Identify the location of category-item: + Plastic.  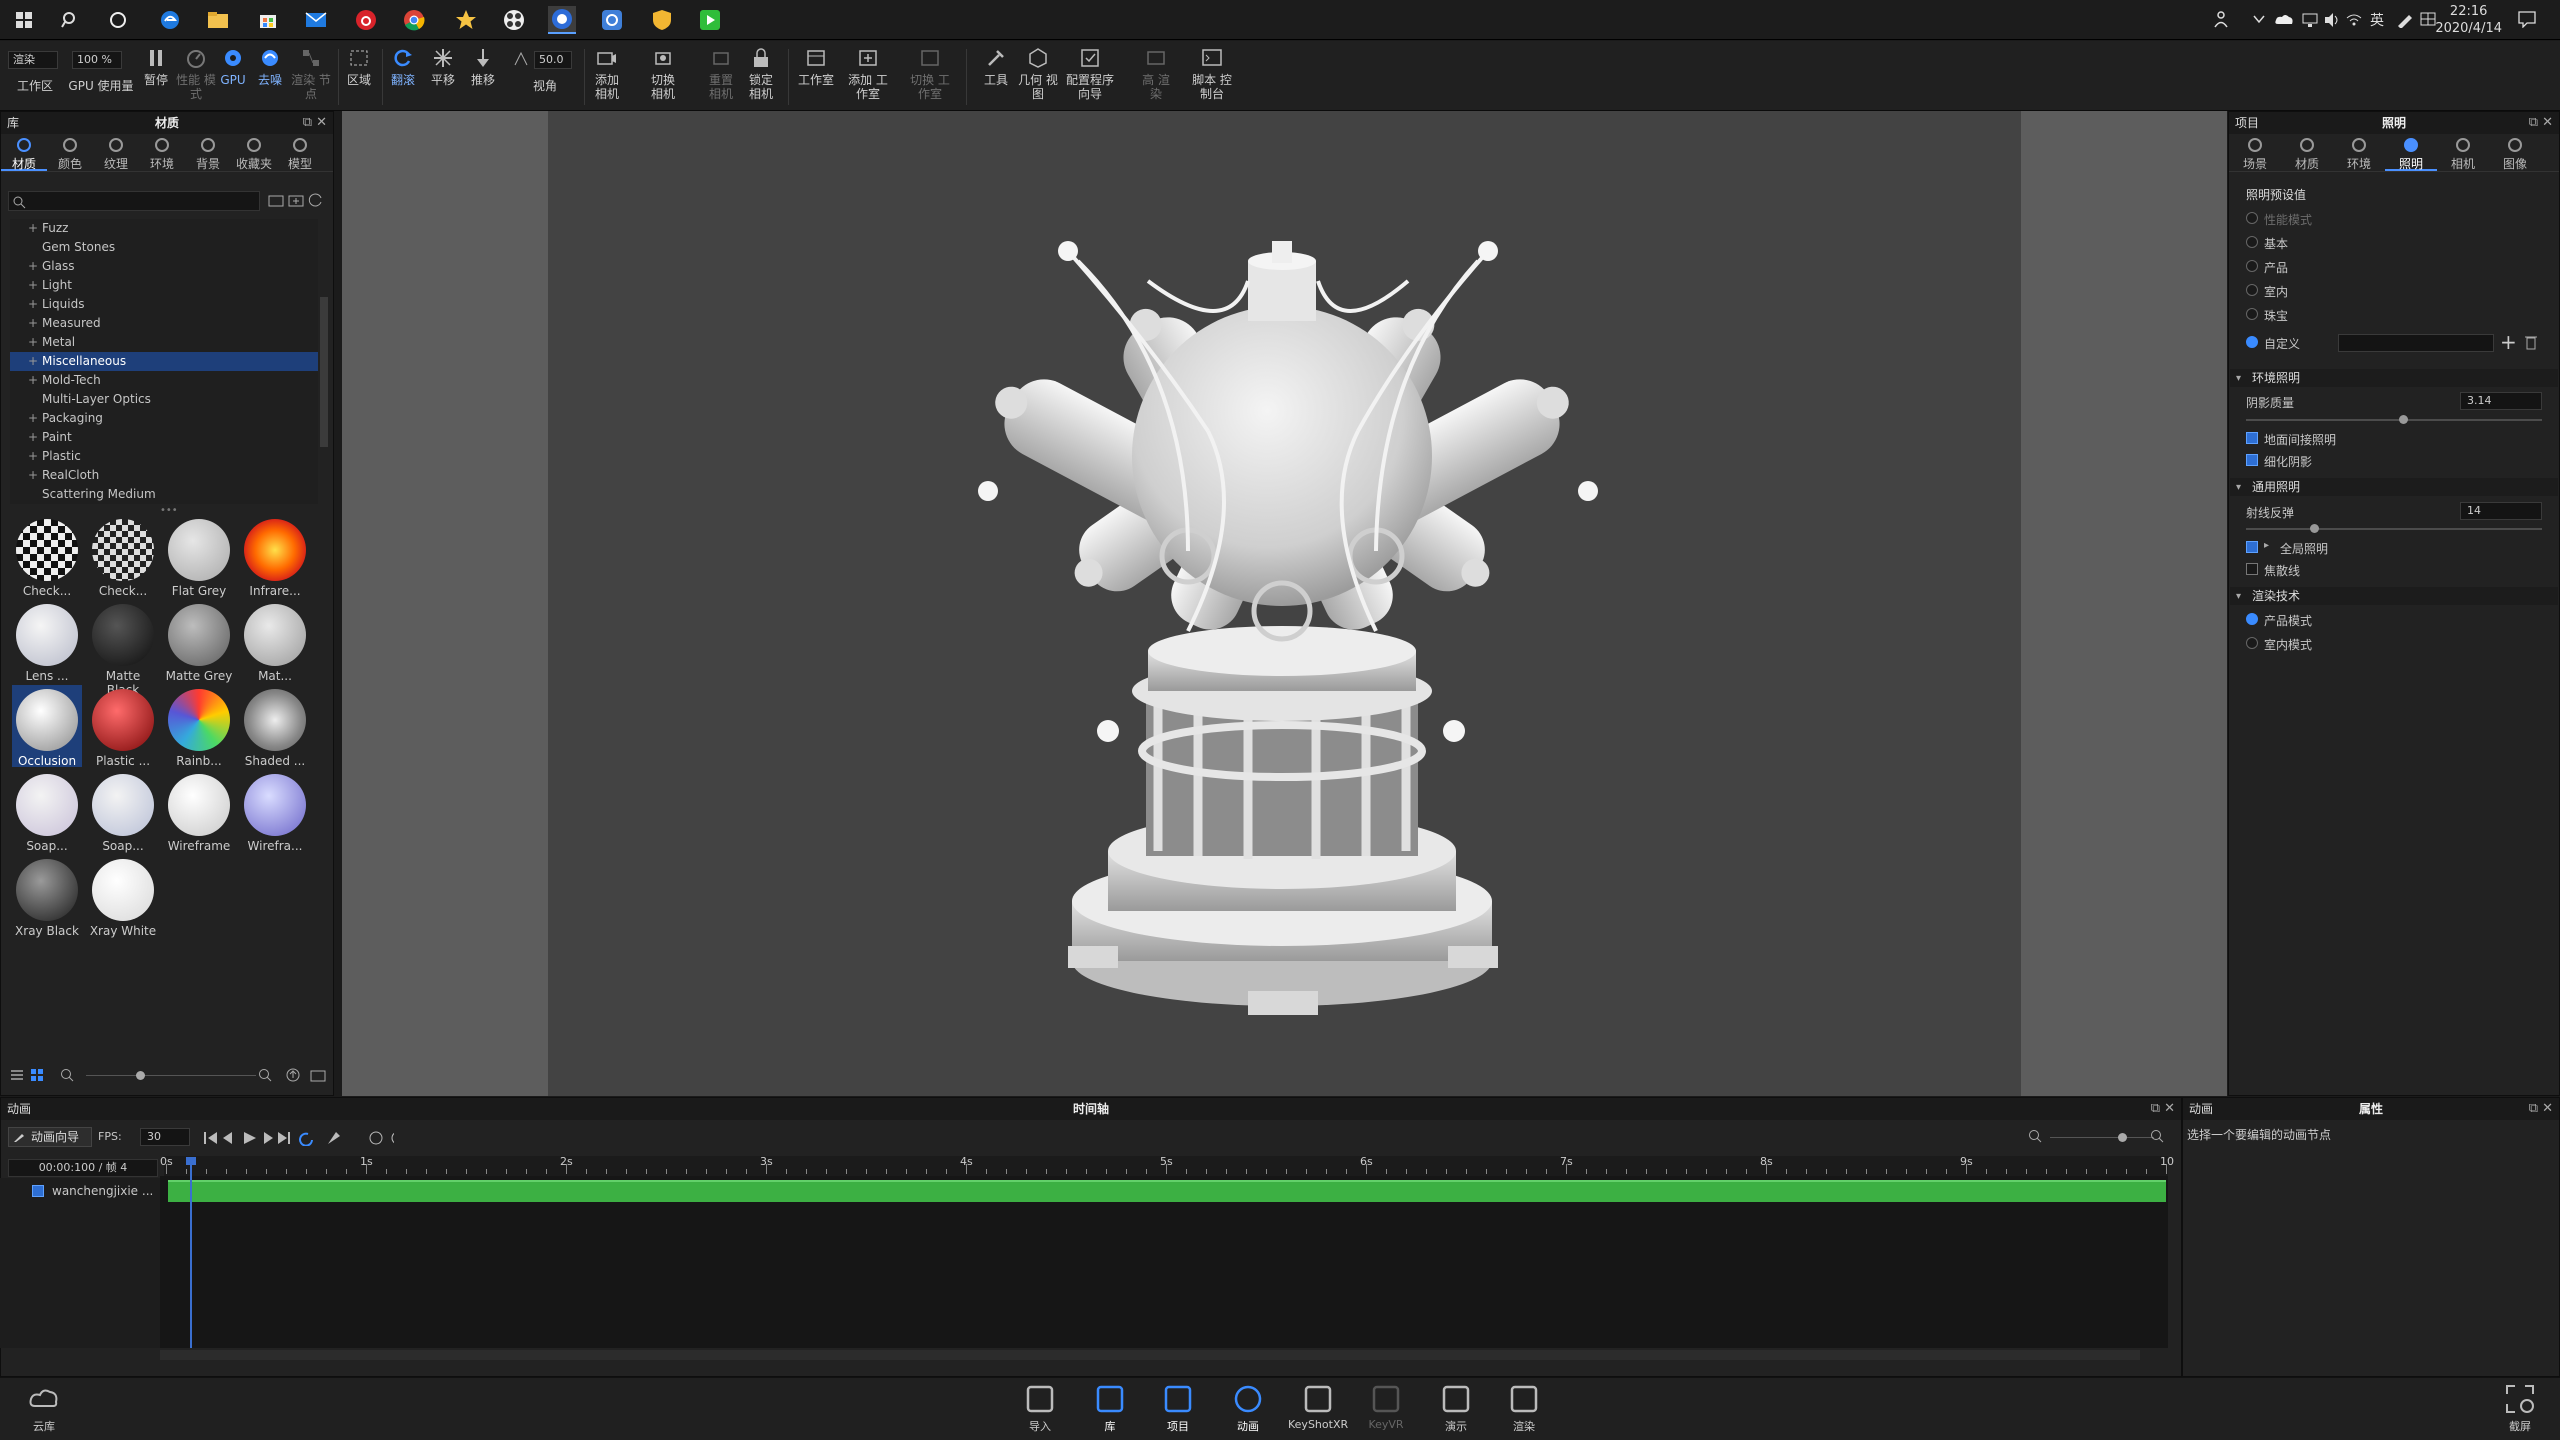
(164, 456).